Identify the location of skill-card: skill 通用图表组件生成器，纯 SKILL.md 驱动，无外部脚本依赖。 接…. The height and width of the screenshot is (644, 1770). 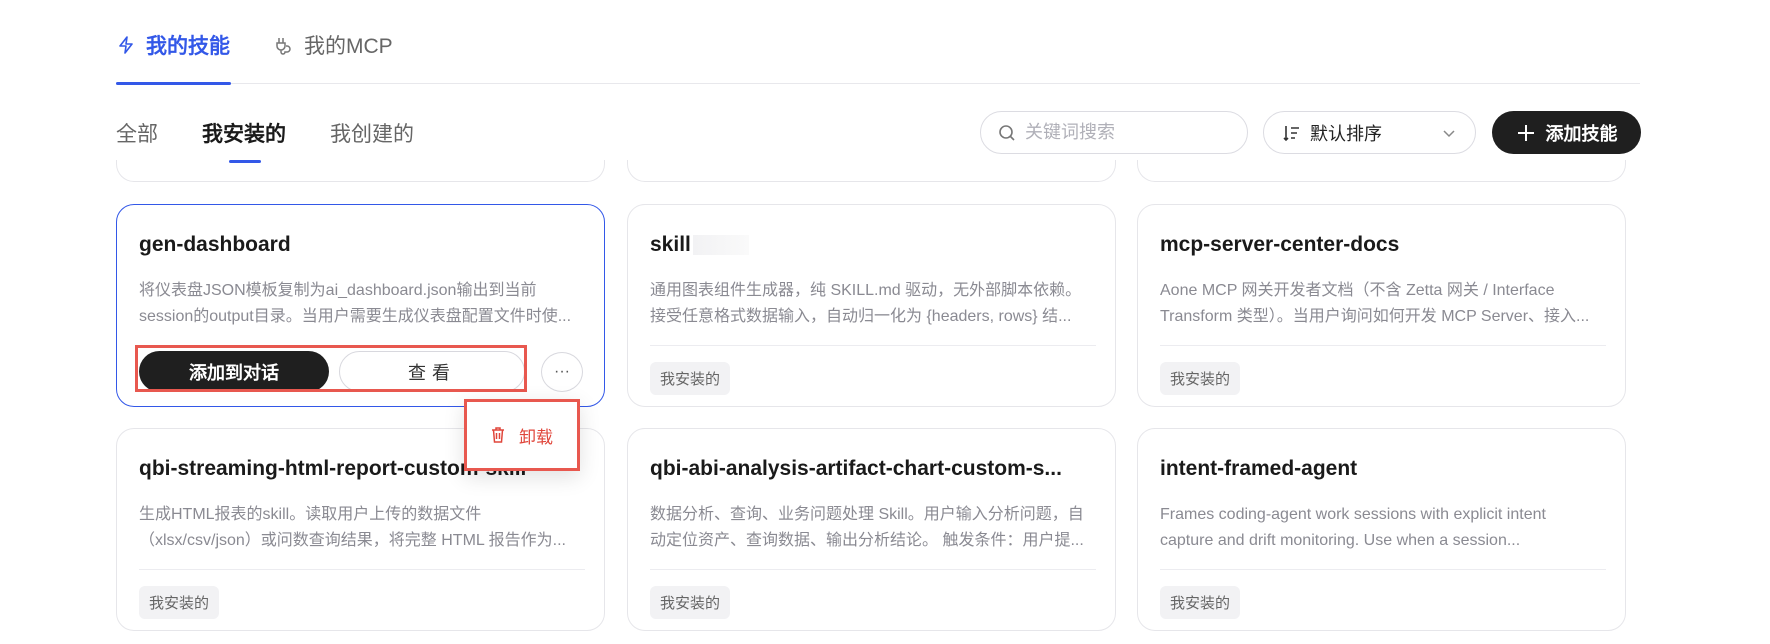
(871, 305).